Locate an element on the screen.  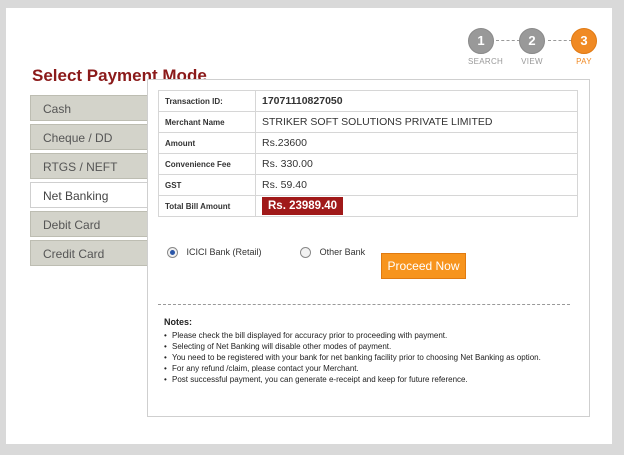
tab-credit-card: Credit Card is located at coordinates (88, 253).